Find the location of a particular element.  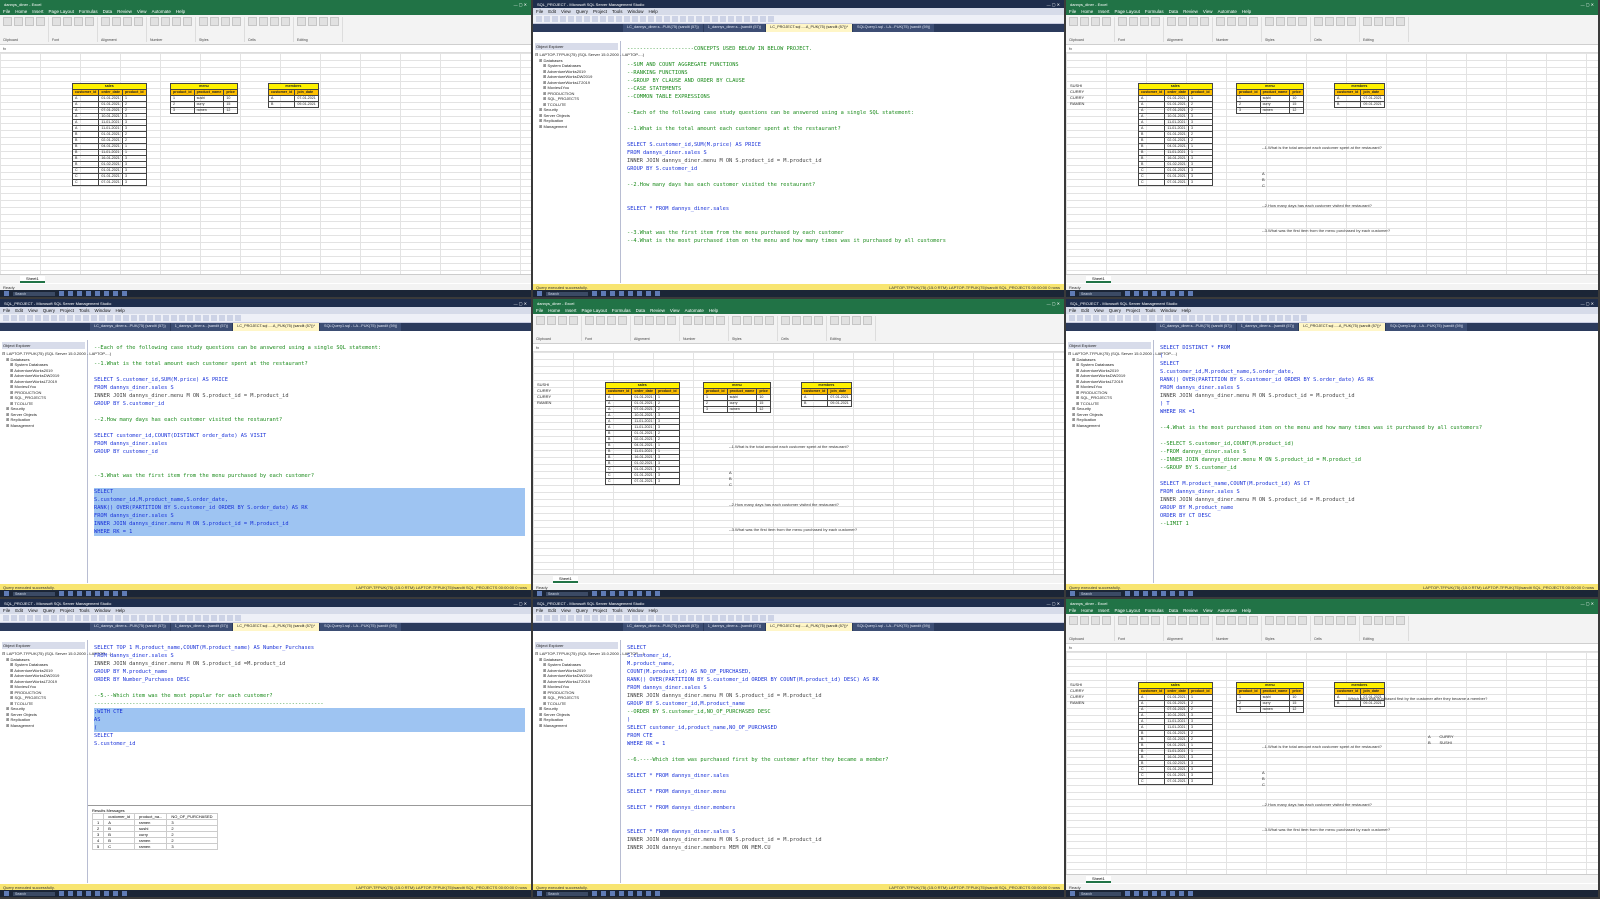

column-header: order_date is located at coordinates (1176, 92).